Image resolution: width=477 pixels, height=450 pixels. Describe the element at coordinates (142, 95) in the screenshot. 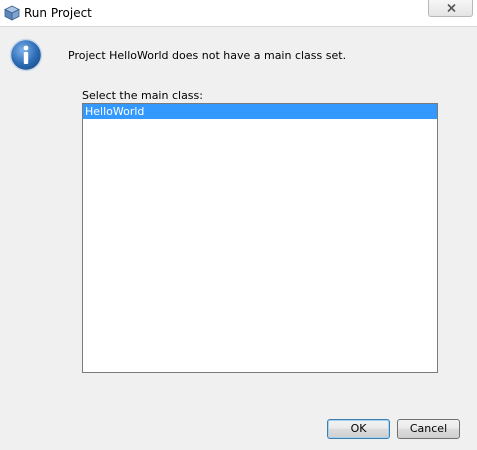

I see `select-main-class-label: Select the main class:` at that location.